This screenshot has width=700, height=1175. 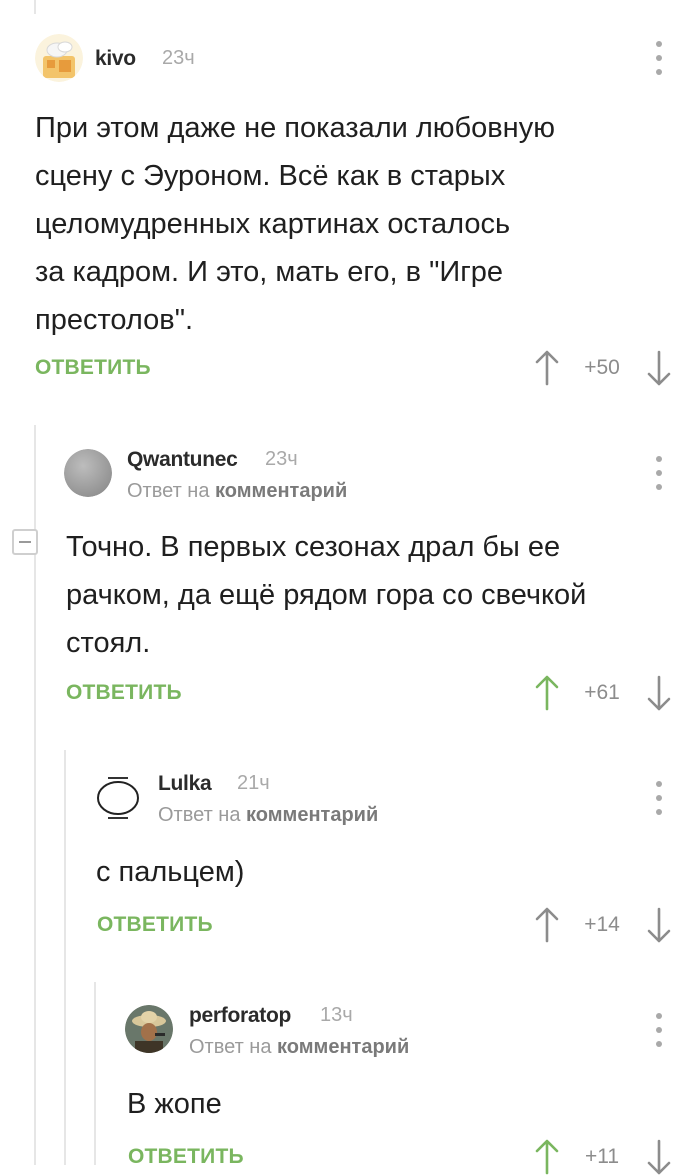 I want to click on score: +61, so click(x=602, y=692).